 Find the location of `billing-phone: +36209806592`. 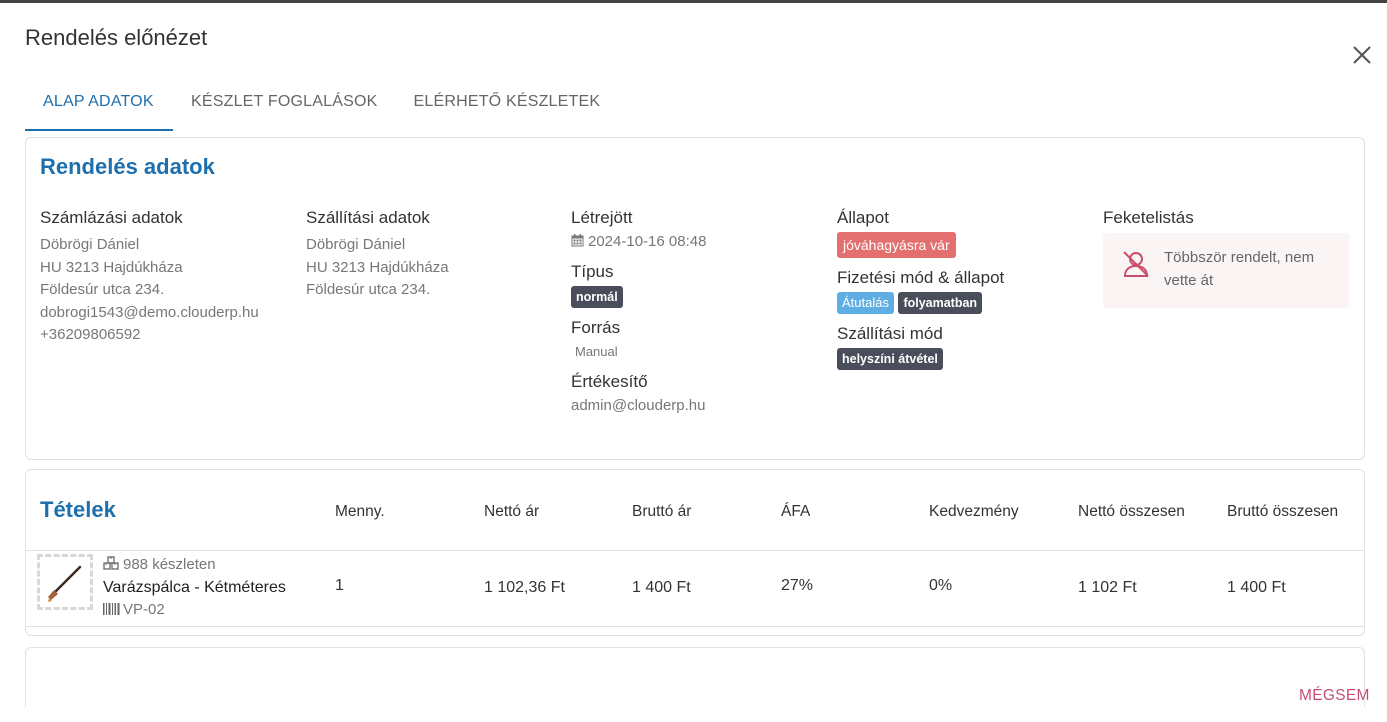

billing-phone: +36209806592 is located at coordinates (90, 334).